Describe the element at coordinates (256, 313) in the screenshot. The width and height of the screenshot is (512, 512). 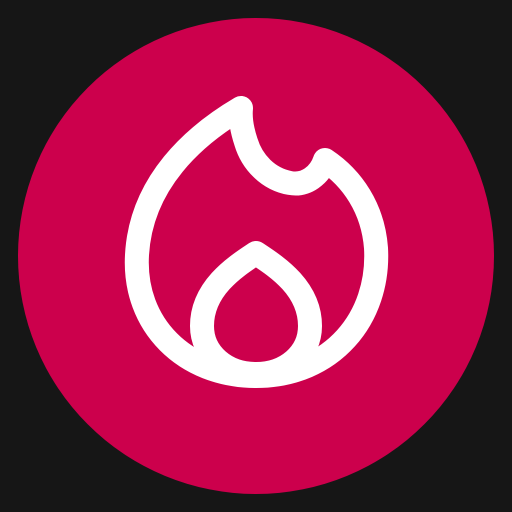
I see `flame-inner-drop` at that location.